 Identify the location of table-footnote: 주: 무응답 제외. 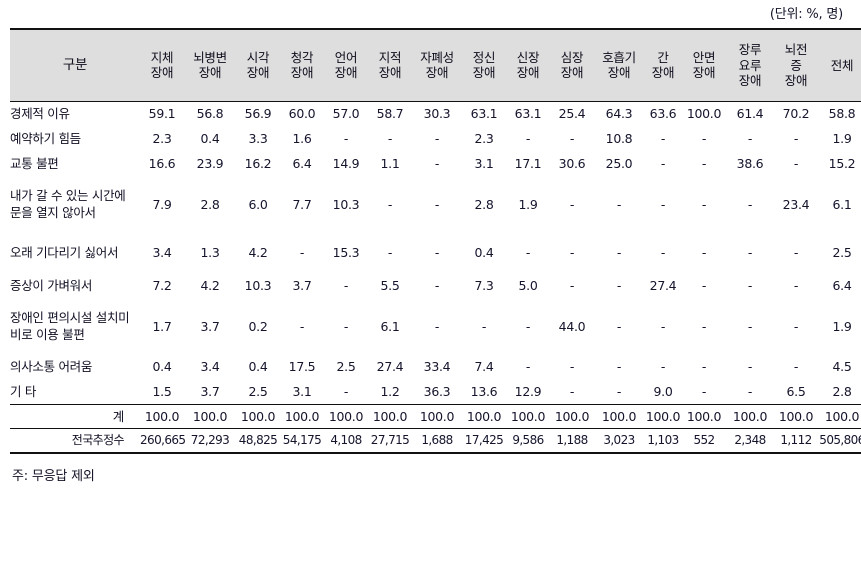
(53, 476).